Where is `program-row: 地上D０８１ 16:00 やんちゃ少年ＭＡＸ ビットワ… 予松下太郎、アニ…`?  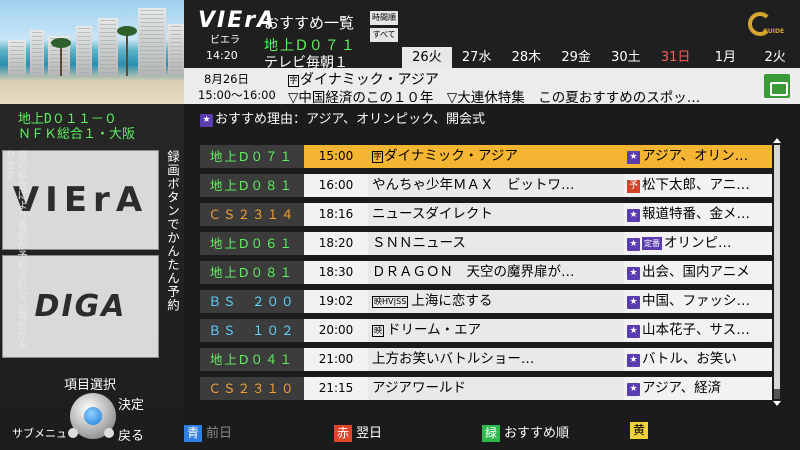
program-row: 地上D０８１ 16:00 やんちゃ少年ＭＡＸ ビットワ… 予松下太郎、アニ… is located at coordinates (486, 185).